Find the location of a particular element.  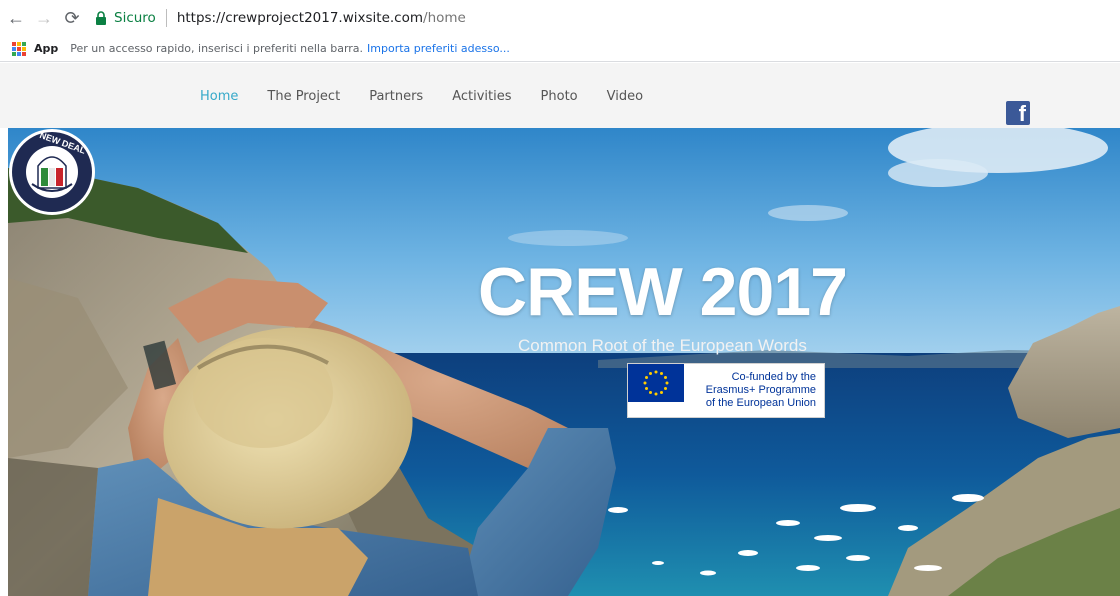

menu-item-activities: Activities is located at coordinates (481, 96).